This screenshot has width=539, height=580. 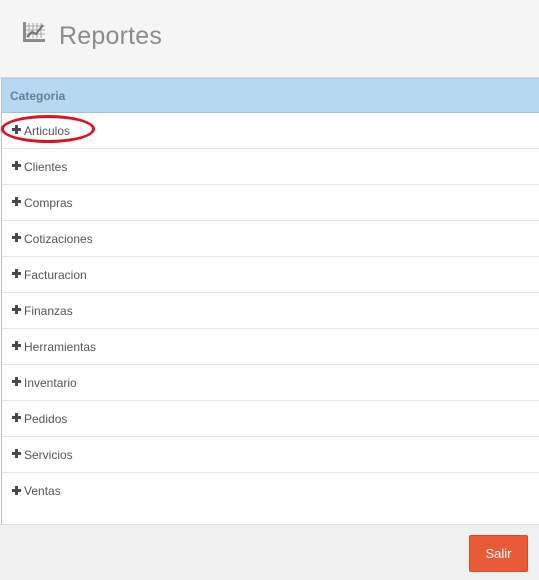 What do you see at coordinates (60, 347) in the screenshot?
I see `category-label: Herramientas` at bounding box center [60, 347].